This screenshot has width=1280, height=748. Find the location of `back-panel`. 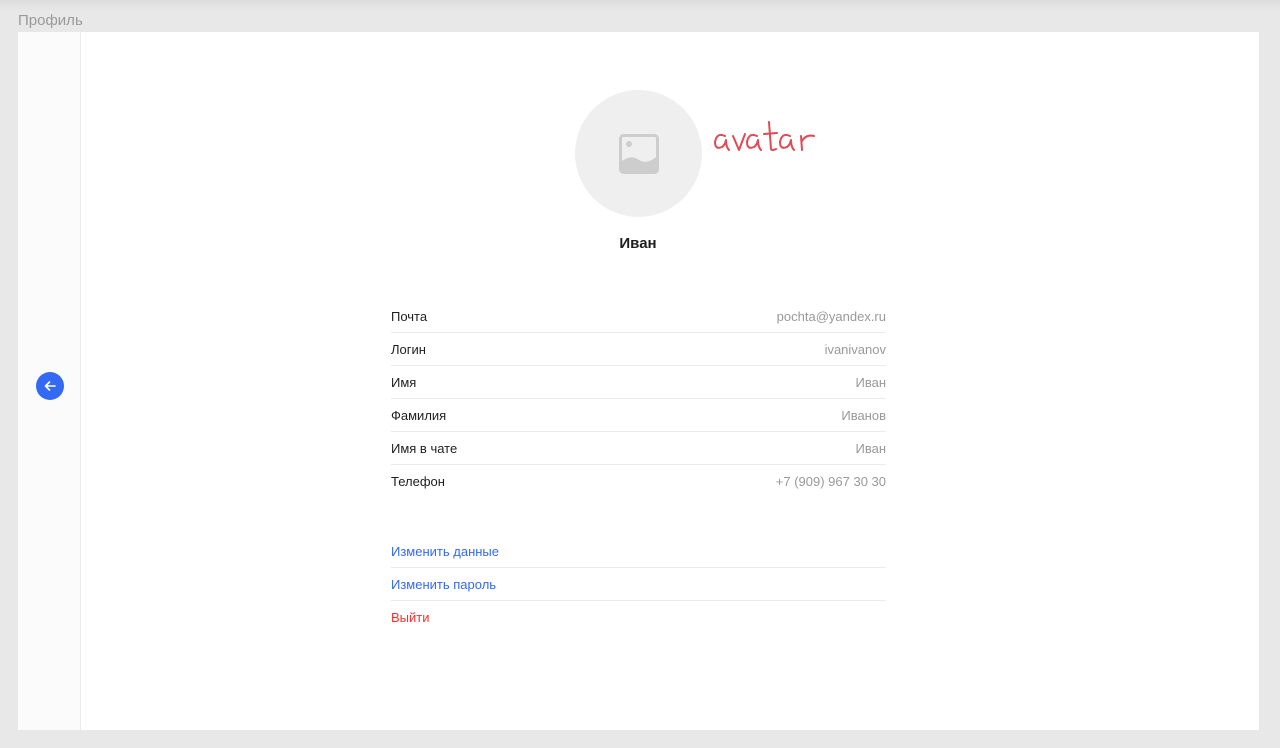

back-panel is located at coordinates (49, 381).